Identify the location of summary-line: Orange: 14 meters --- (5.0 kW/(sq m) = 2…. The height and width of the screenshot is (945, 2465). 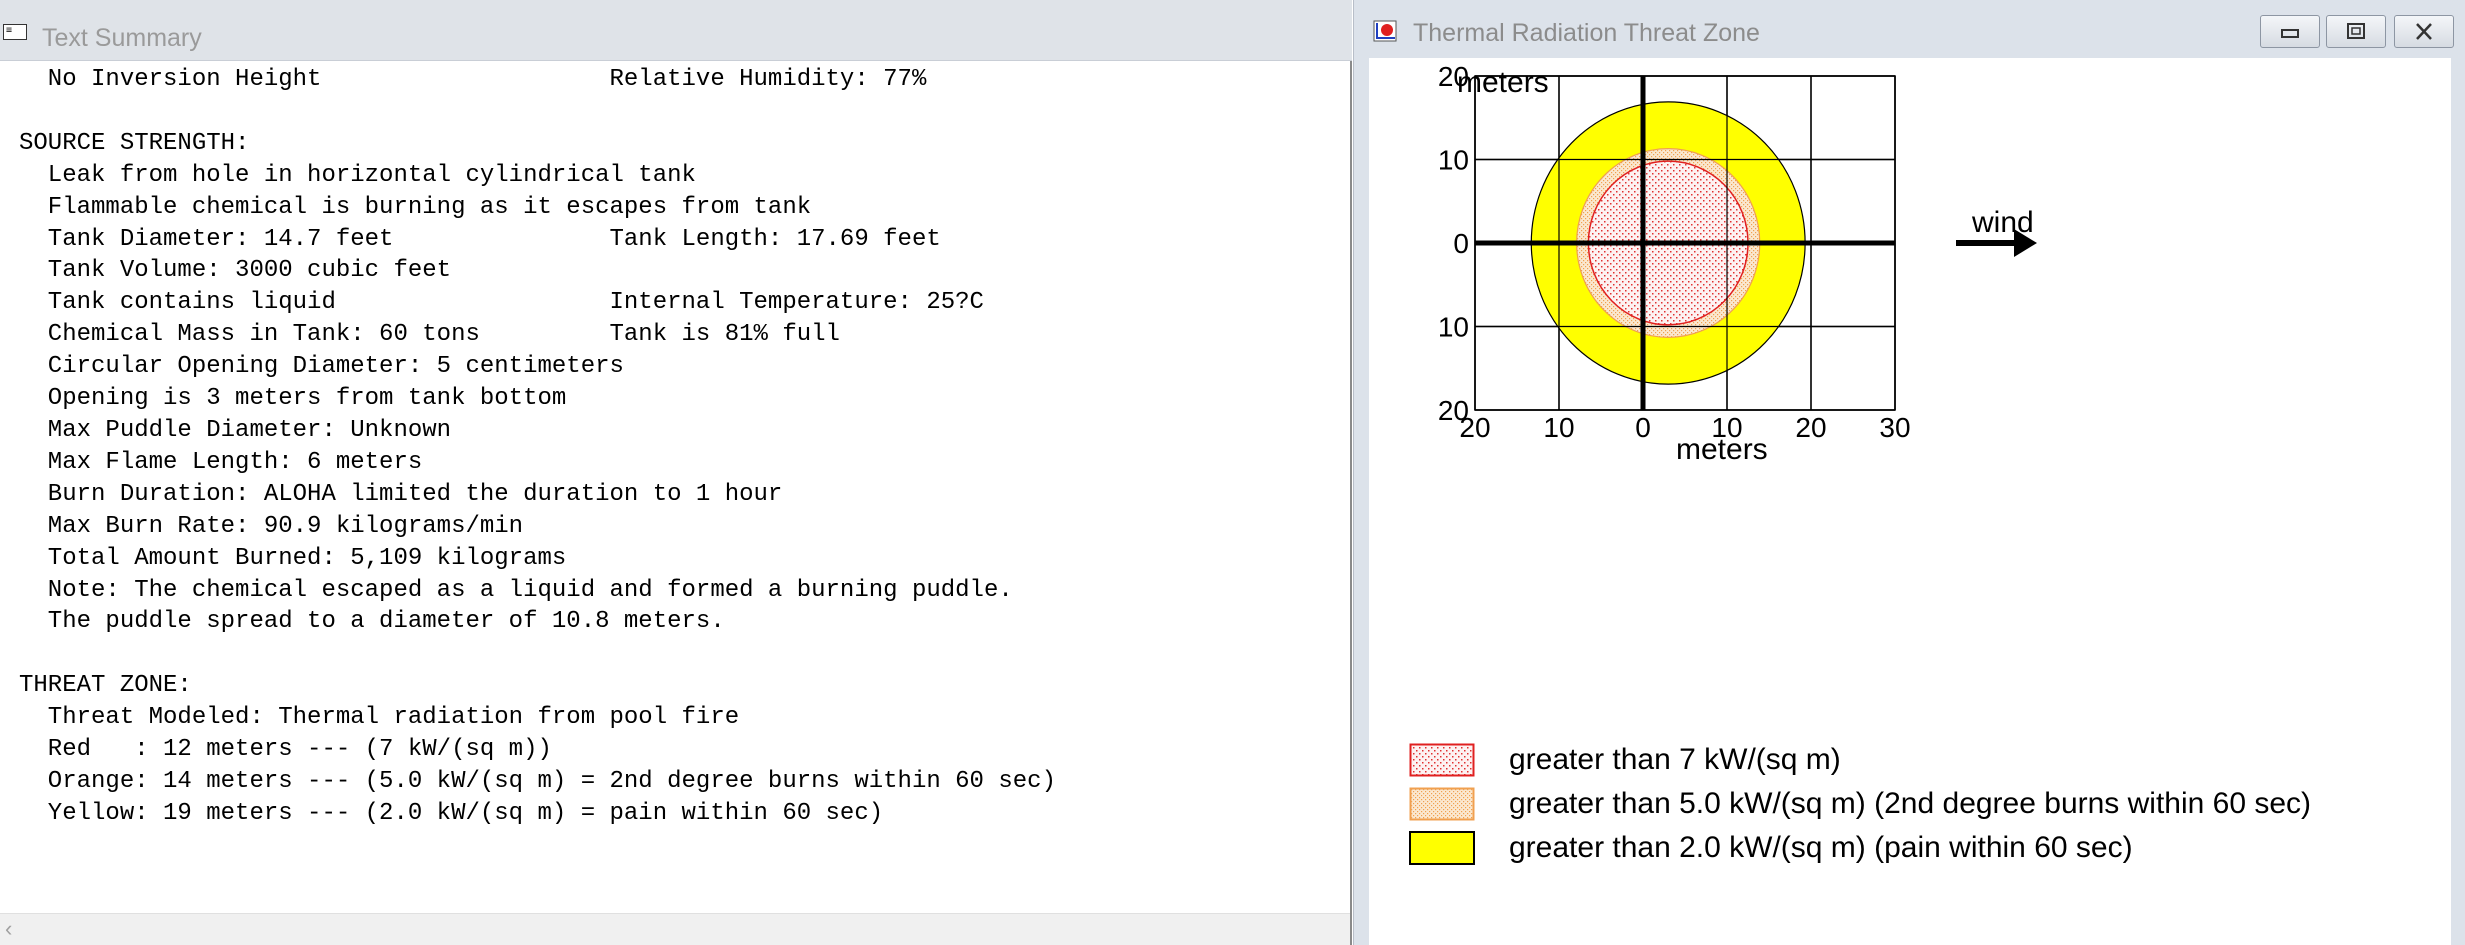
(551, 781).